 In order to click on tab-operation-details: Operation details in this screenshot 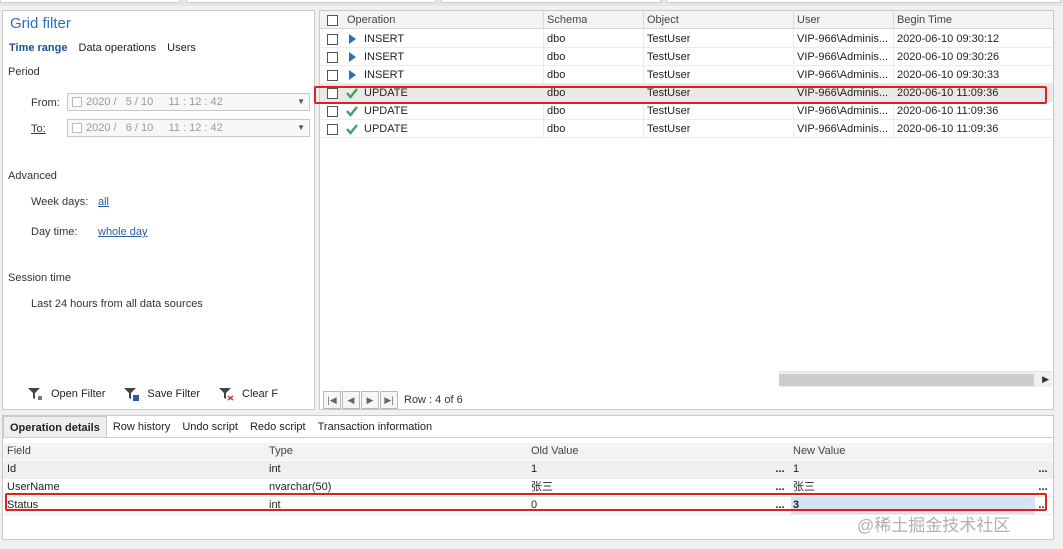, I will do `click(55, 426)`.